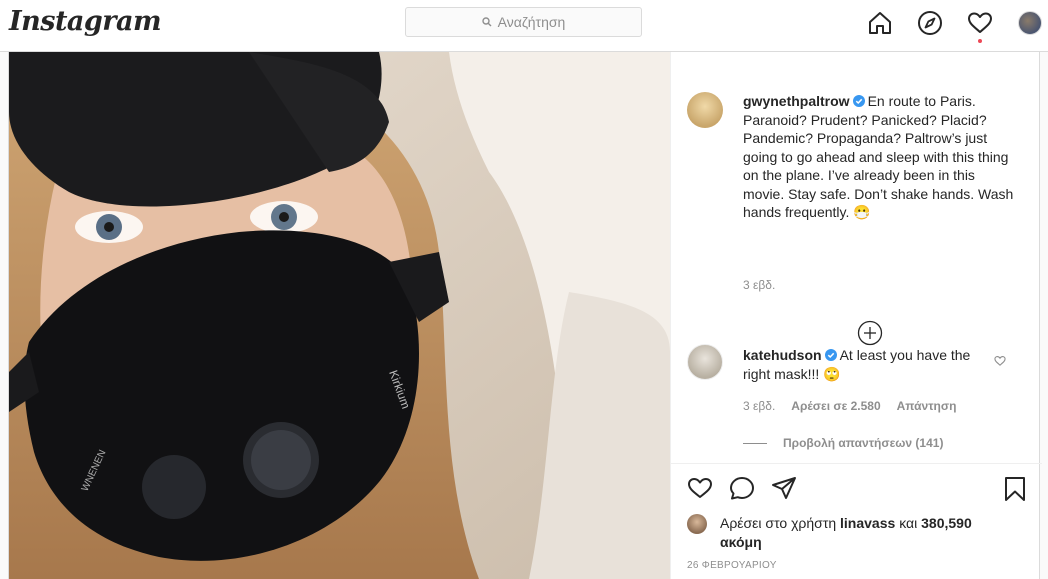  I want to click on like-button, so click(700, 490).